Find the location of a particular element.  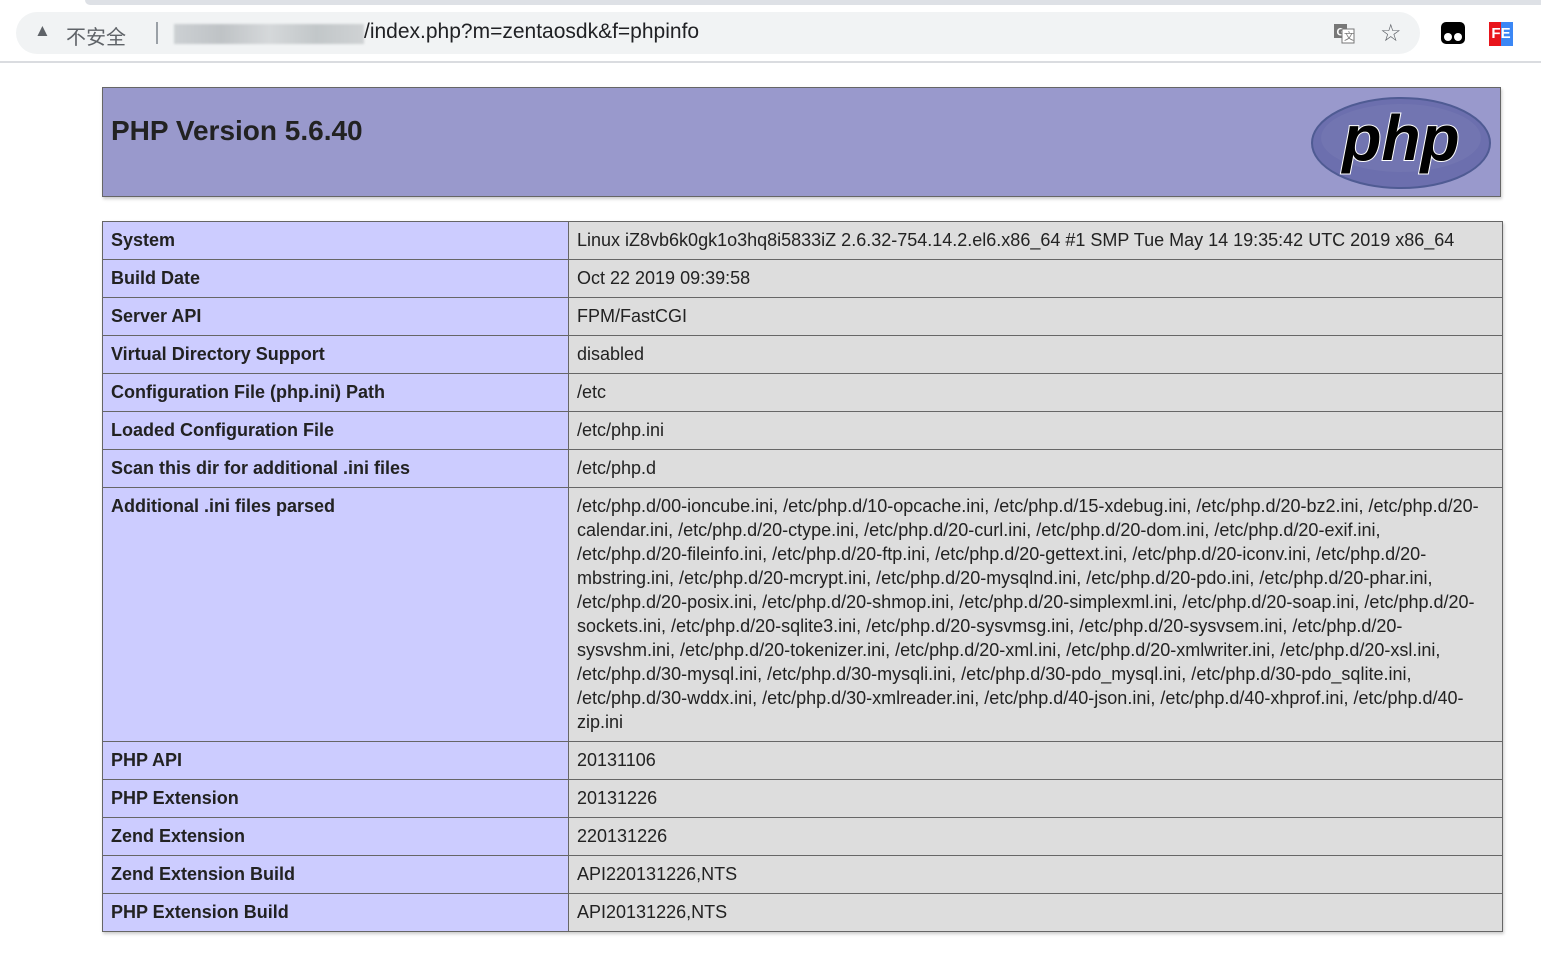

table-row: Loaded Configuration File/etc/php.ini is located at coordinates (802, 430).